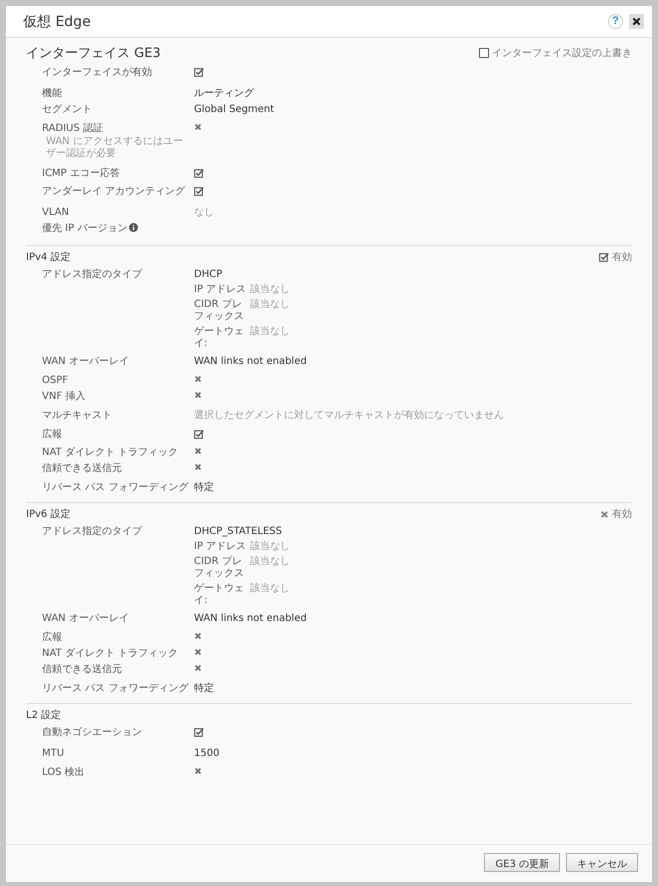 The height and width of the screenshot is (886, 658). I want to click on close-button, so click(636, 21).